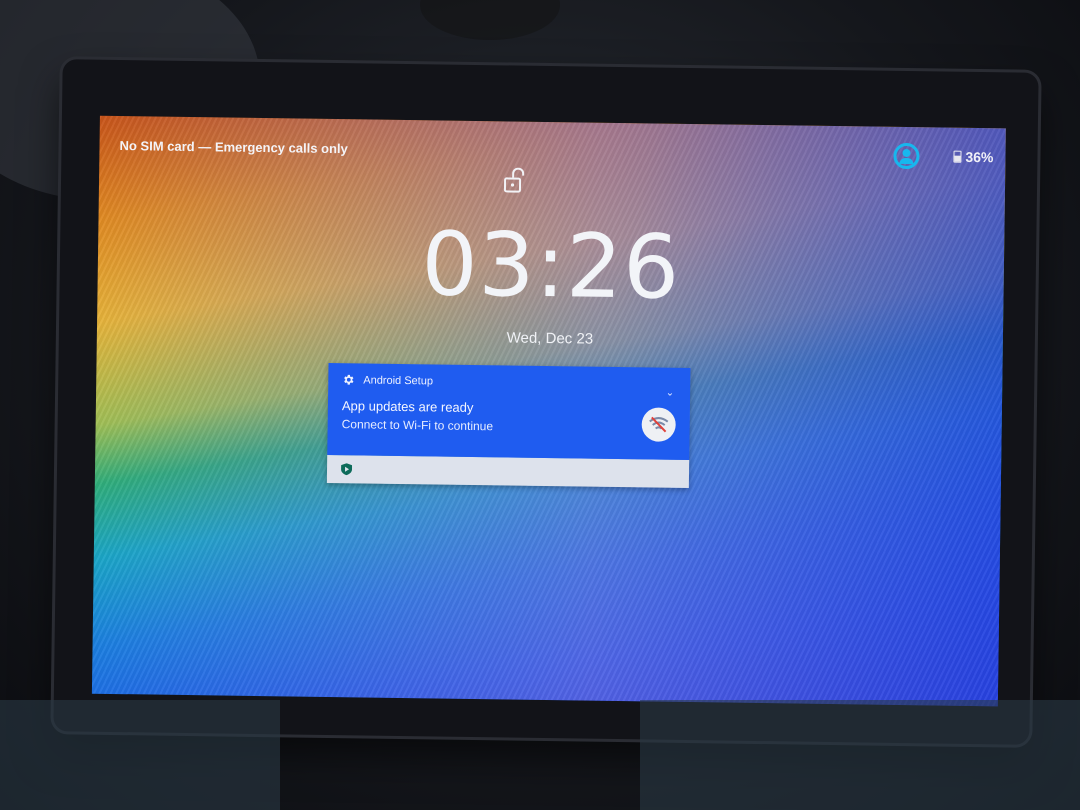 The image size is (1080, 810). What do you see at coordinates (347, 469) in the screenshot?
I see `play-protect-shield-icon` at bounding box center [347, 469].